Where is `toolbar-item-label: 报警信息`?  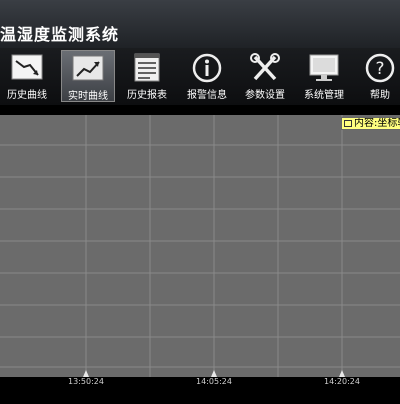
toolbar-item-label: 报警信息 is located at coordinates (207, 95).